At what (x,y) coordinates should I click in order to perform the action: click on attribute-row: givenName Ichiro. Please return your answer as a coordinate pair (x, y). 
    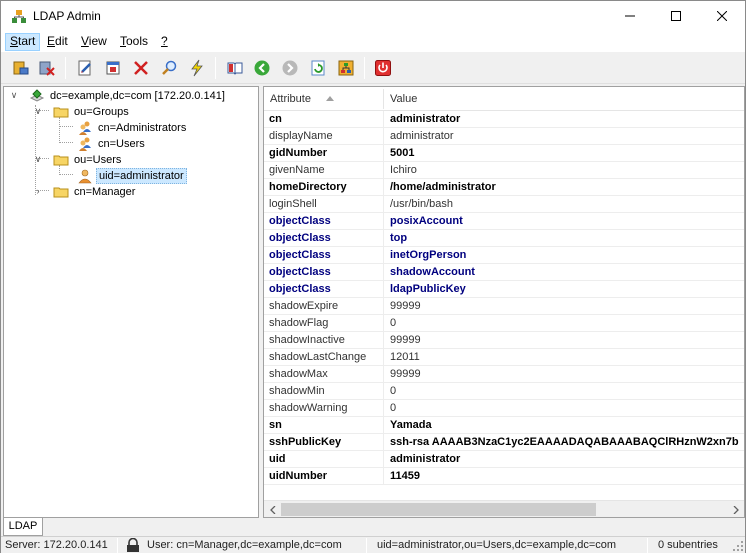
    Looking at the image, I should click on (504, 170).